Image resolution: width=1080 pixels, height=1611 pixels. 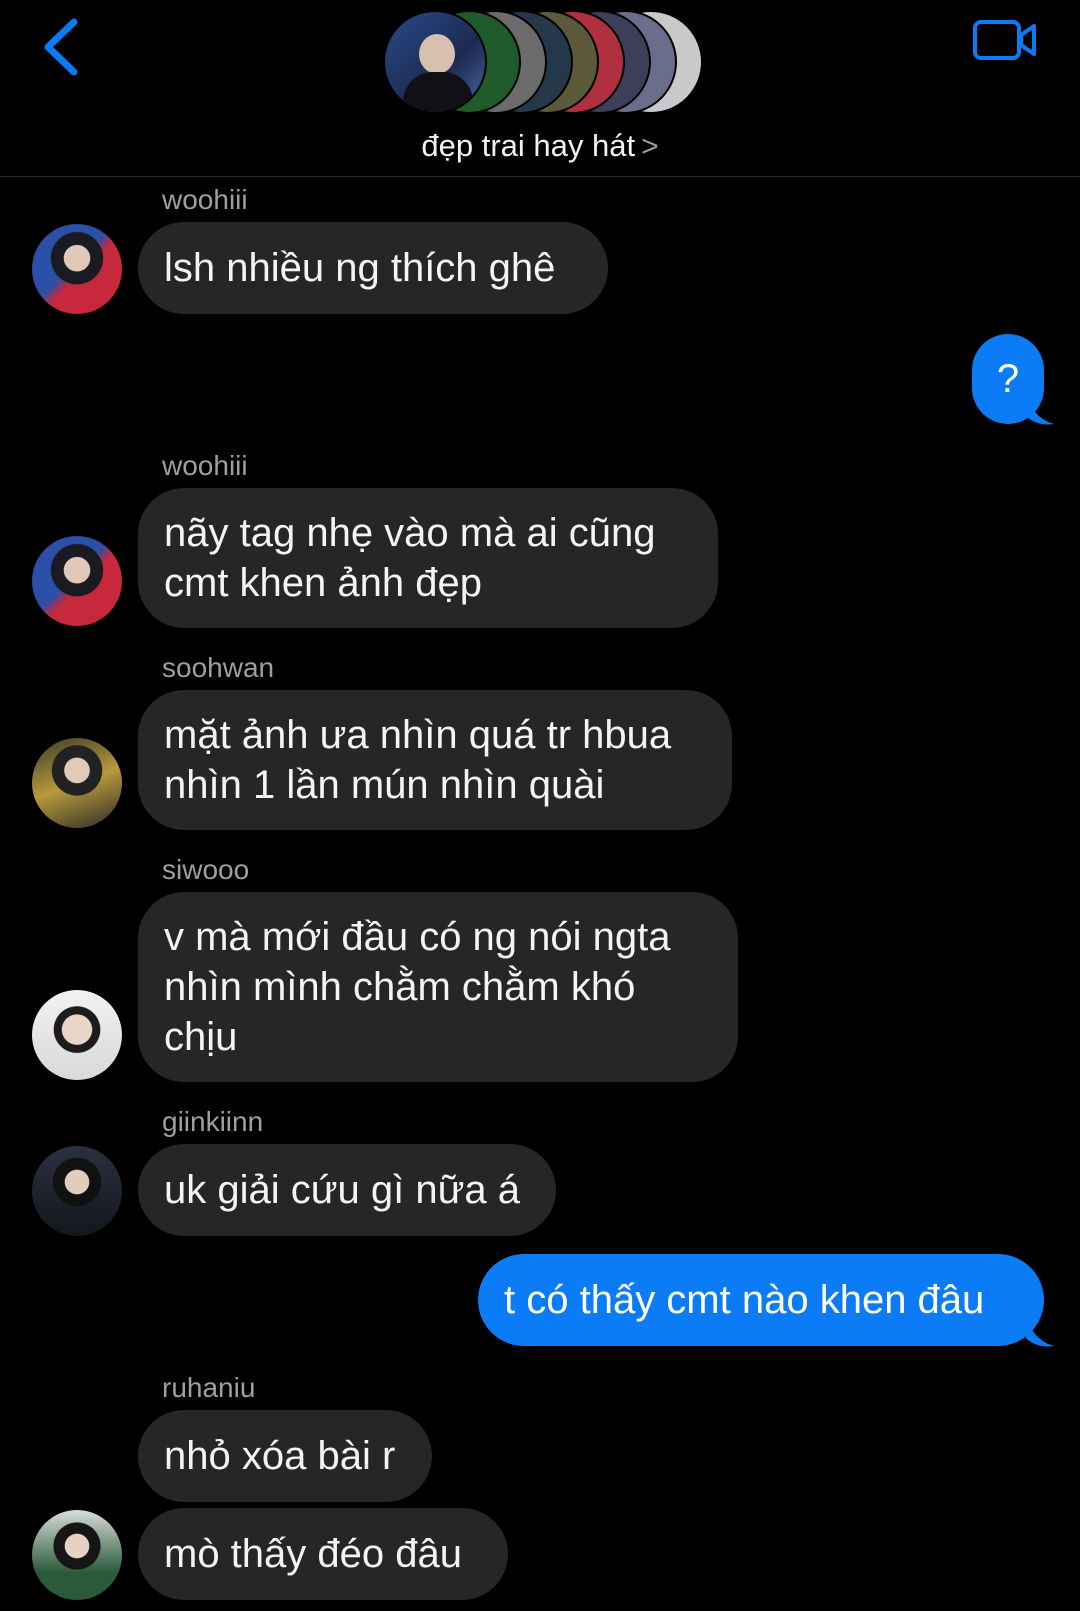 What do you see at coordinates (650, 146) in the screenshot?
I see `chevron-right-icon: >` at bounding box center [650, 146].